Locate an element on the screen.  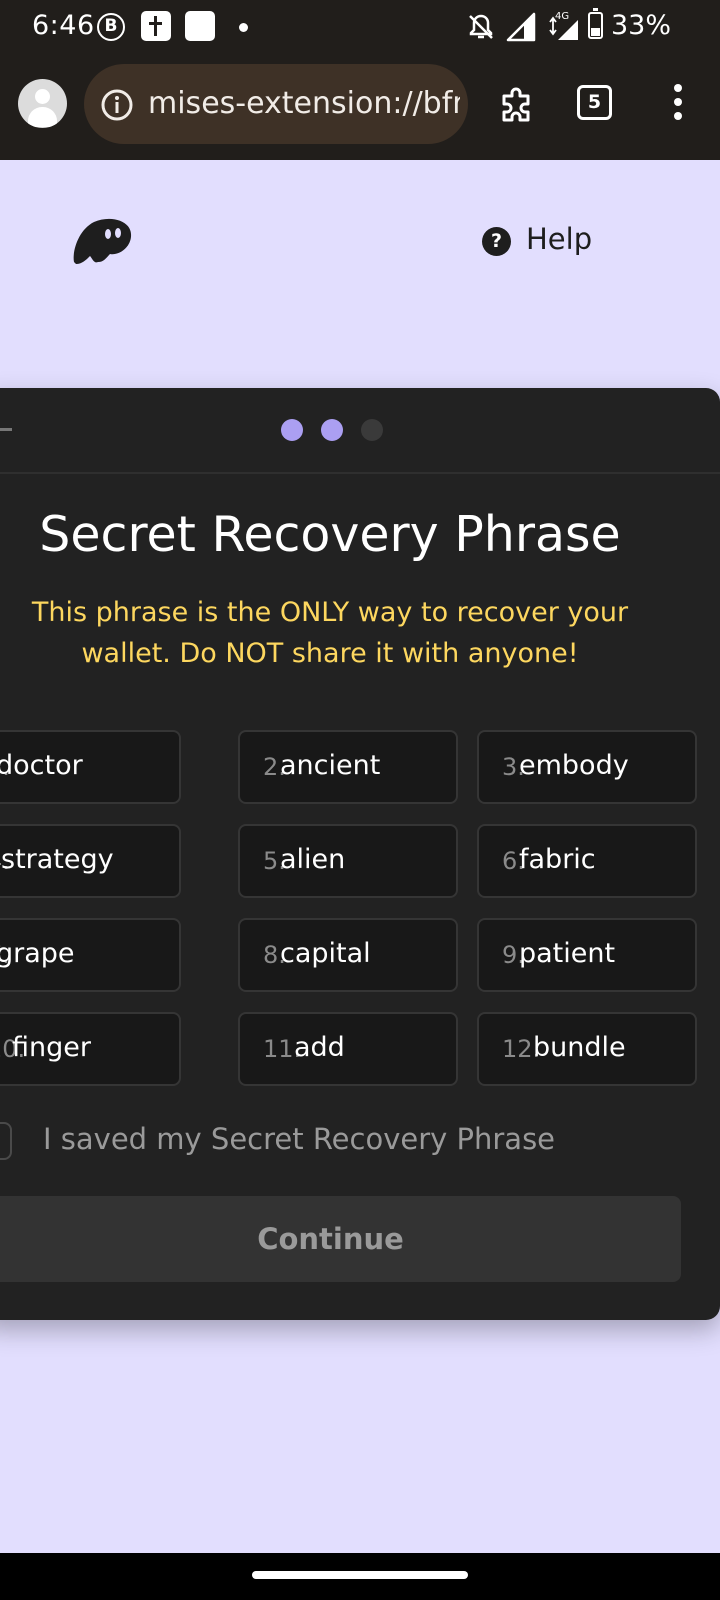
cross-notification-icon is located at coordinates (156, 26).